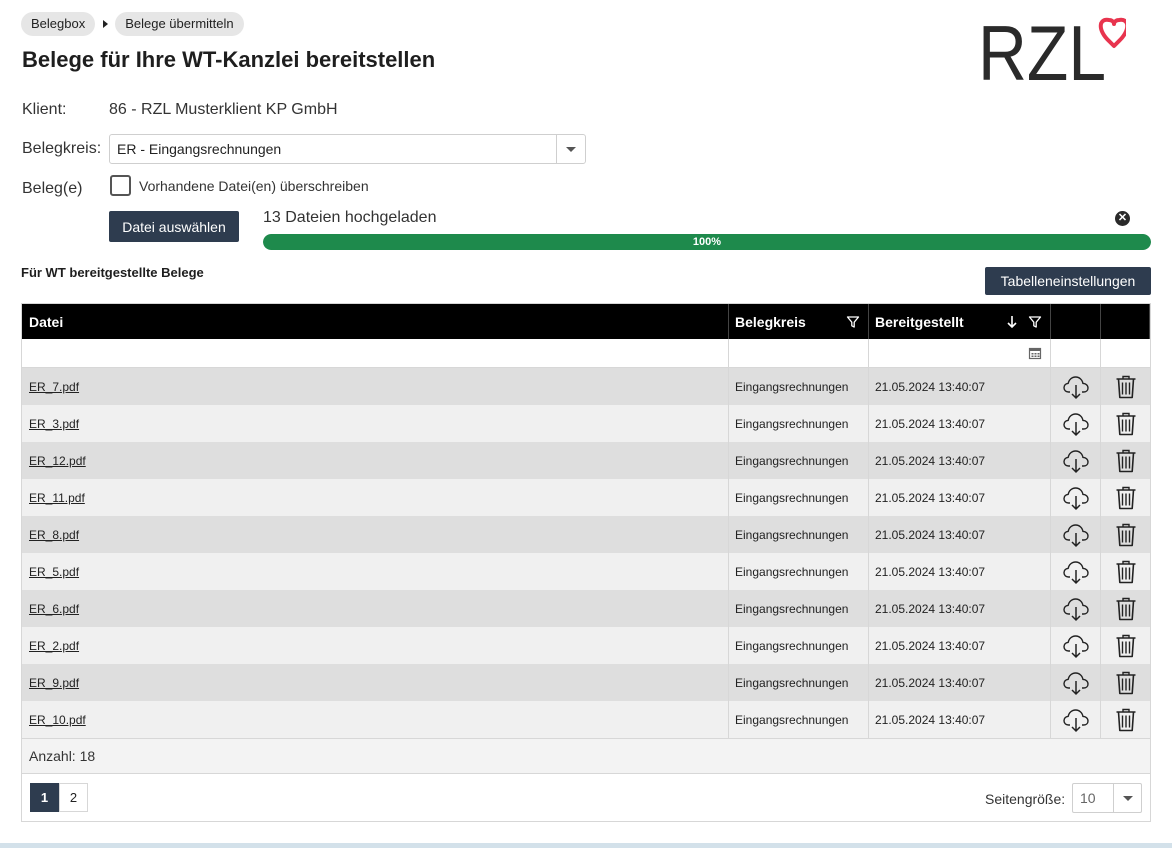  I want to click on column-header-download, so click(1076, 321).